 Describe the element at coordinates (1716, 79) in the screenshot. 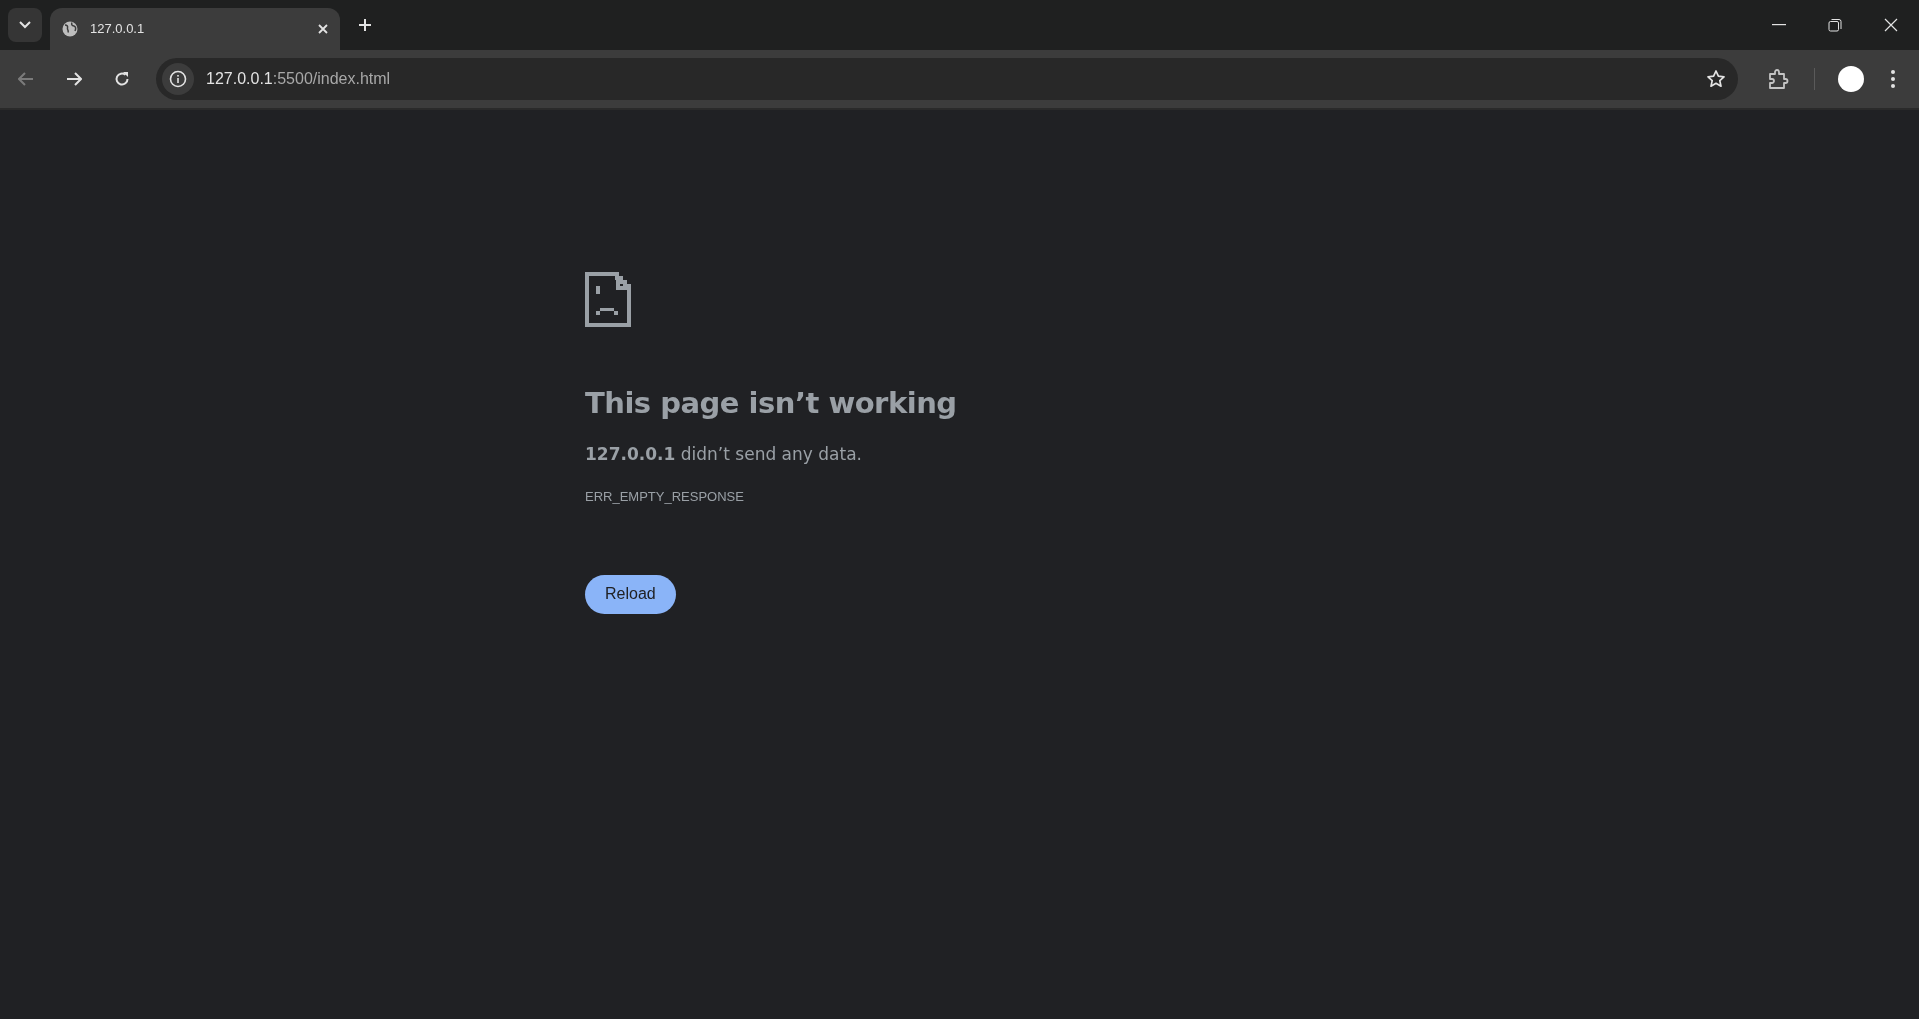

I see `bookmark-star-icon` at that location.